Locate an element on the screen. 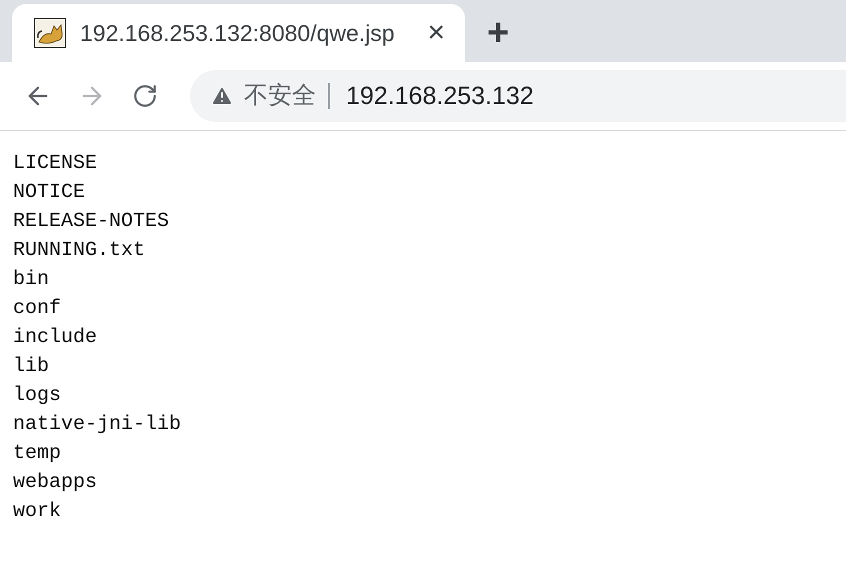 The height and width of the screenshot is (566, 846). address-bar: 不安全 192.168.253.132 is located at coordinates (518, 96).